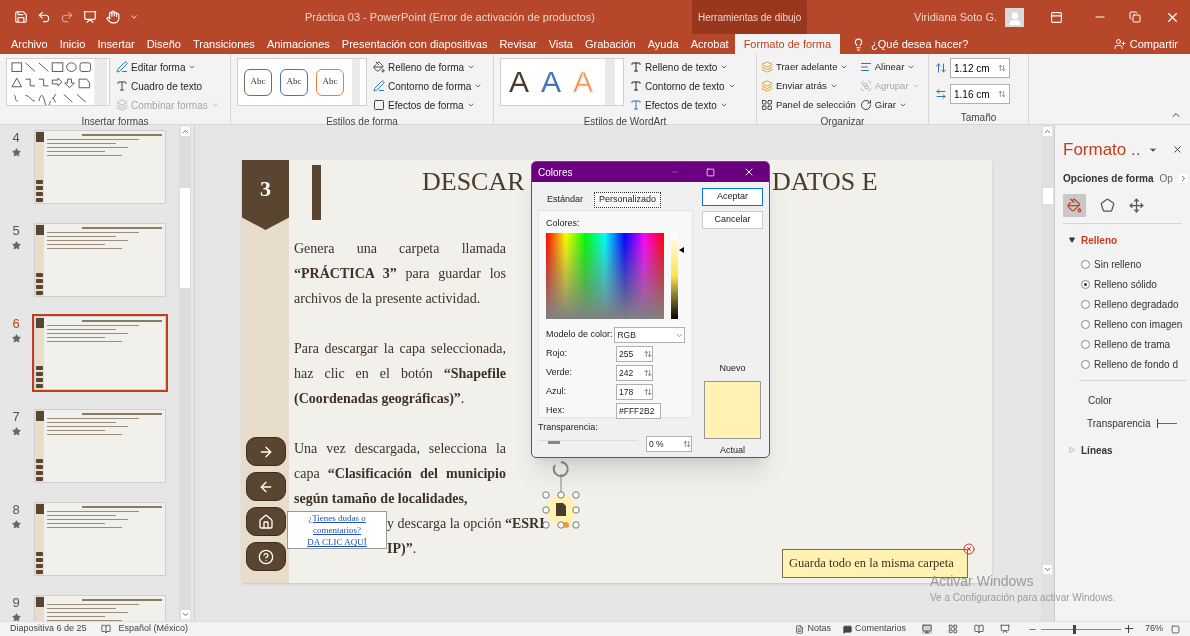 This screenshot has height=636, width=1190. What do you see at coordinates (1005, 629) in the screenshot?
I see `slideshow-icon` at bounding box center [1005, 629].